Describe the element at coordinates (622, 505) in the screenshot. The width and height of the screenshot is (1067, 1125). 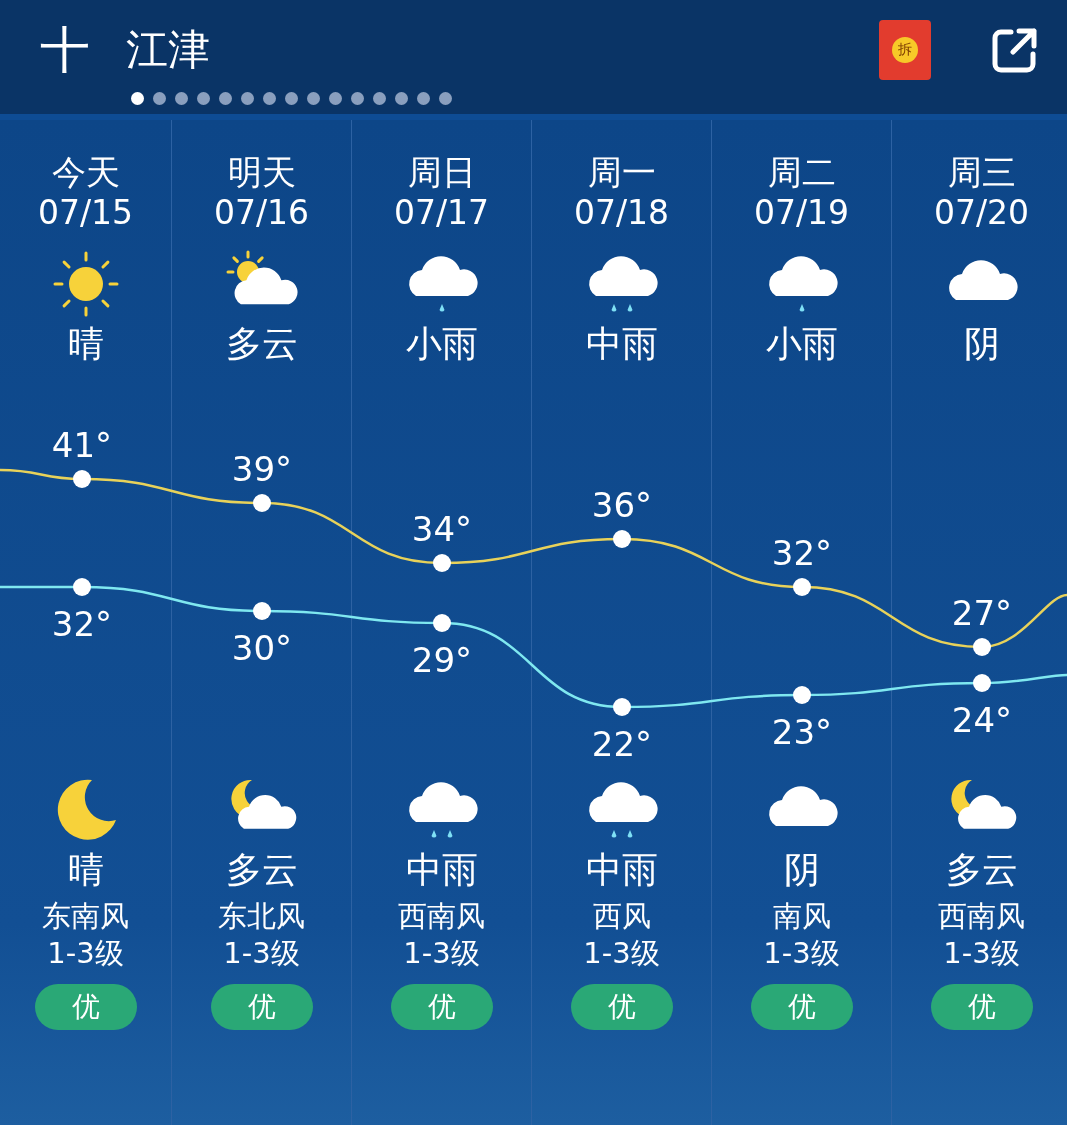
I see `temperature-label: 36°` at that location.